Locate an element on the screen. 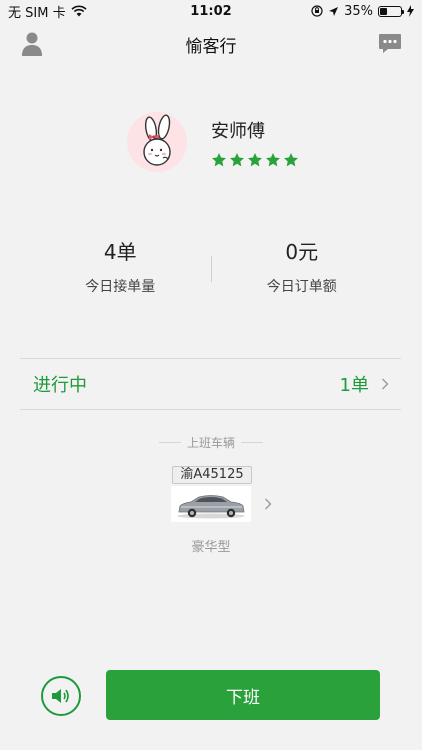 The image size is (422, 750). page-title: 愉客行 is located at coordinates (211, 46).